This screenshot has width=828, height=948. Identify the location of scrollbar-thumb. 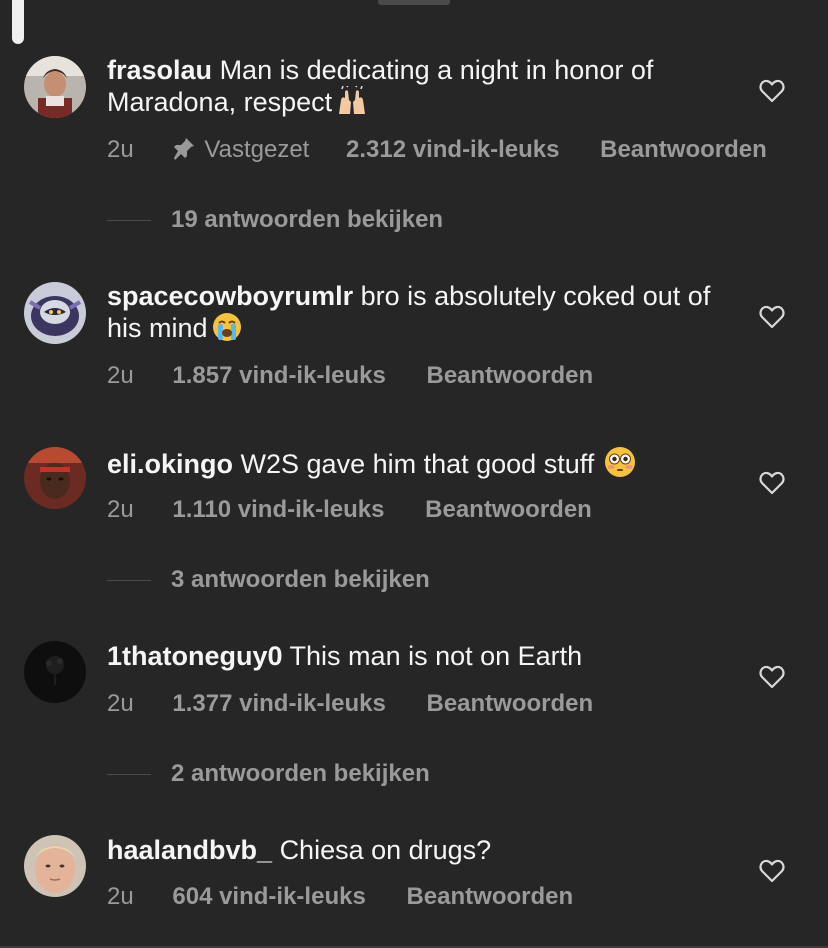
(18, 22).